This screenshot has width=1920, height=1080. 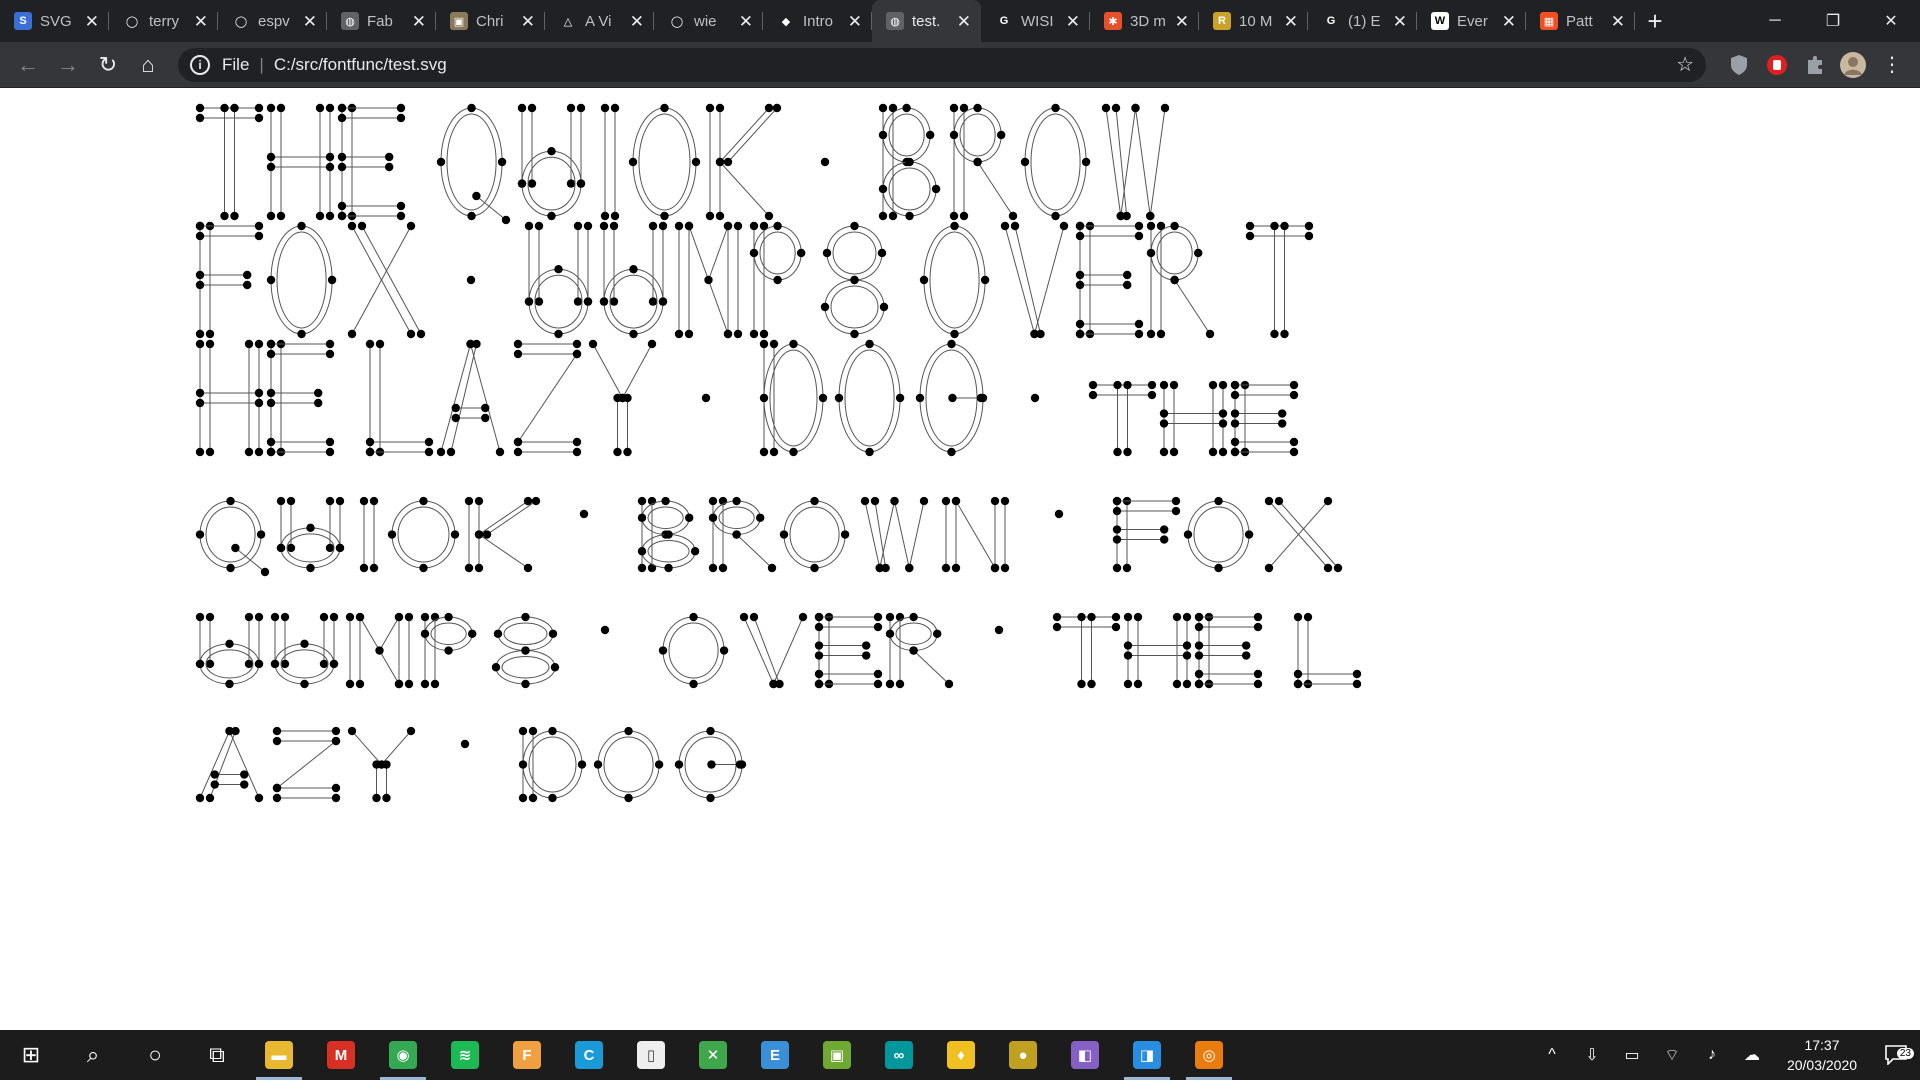 I want to click on terminal-taskbar-button: E, so click(x=775, y=1055).